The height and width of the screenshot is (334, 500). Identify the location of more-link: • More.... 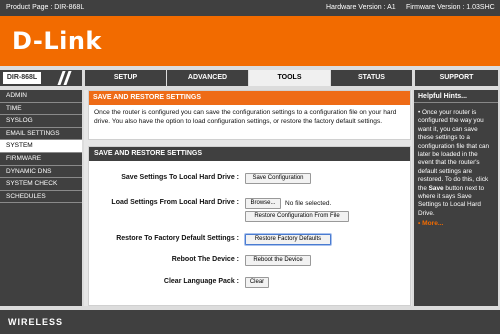
(456, 223).